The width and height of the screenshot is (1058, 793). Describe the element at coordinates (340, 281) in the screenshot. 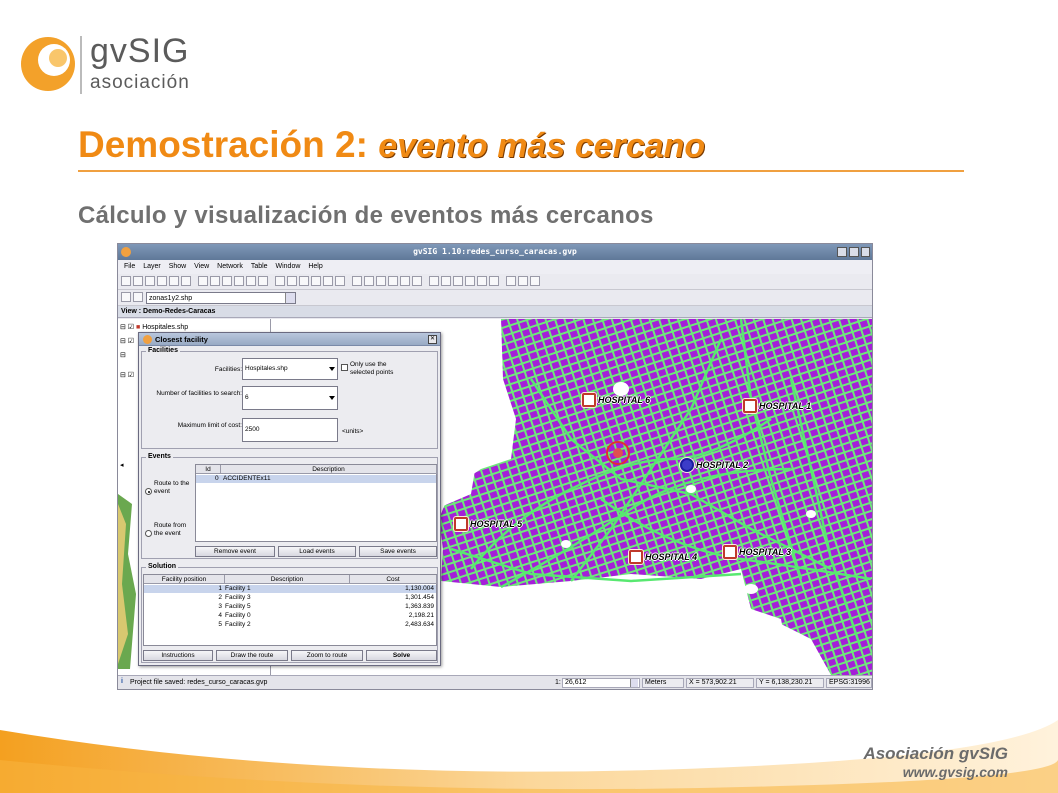

I see `flag-icon` at that location.